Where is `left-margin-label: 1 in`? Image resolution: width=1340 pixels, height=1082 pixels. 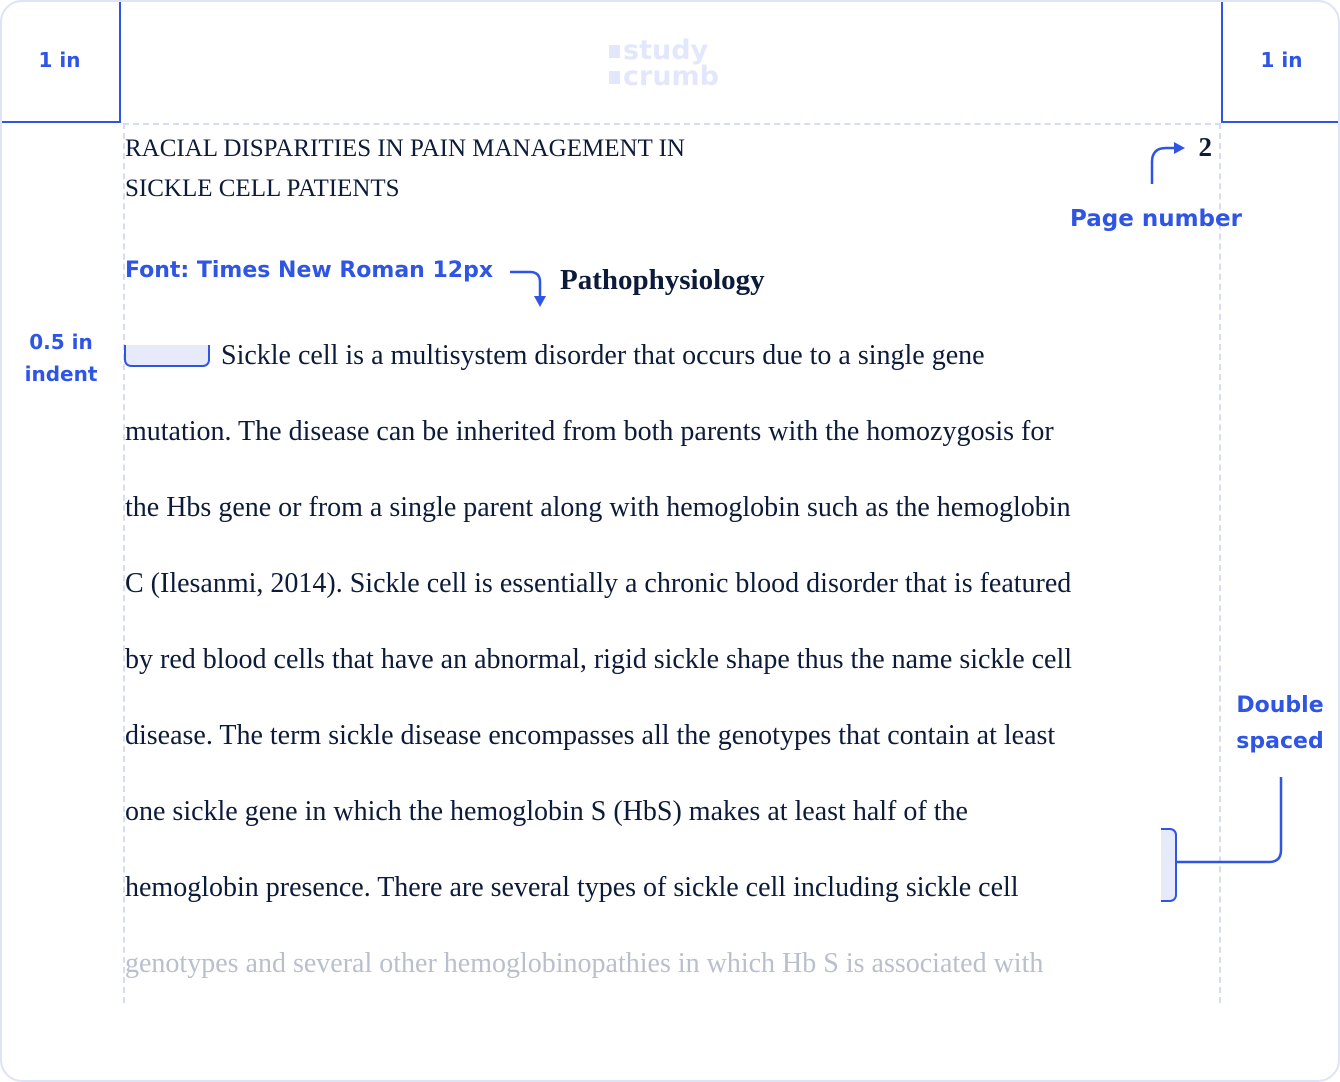 left-margin-label: 1 in is located at coordinates (59, 60).